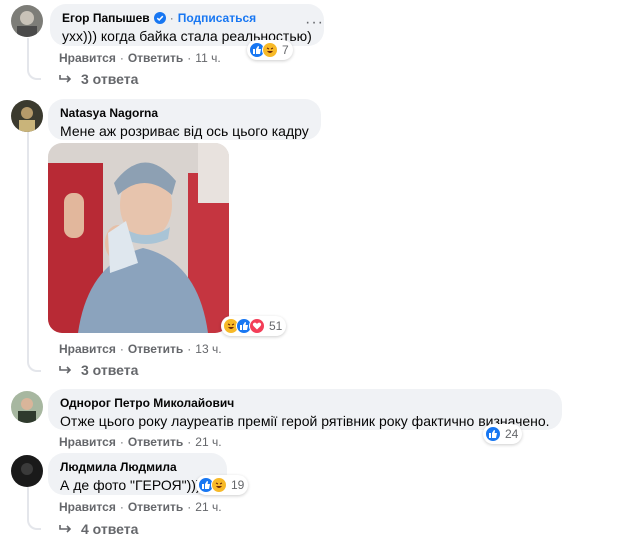 This screenshot has height=543, width=620. What do you see at coordinates (503, 434) in the screenshot?
I see `reaction-summary: 24` at bounding box center [503, 434].